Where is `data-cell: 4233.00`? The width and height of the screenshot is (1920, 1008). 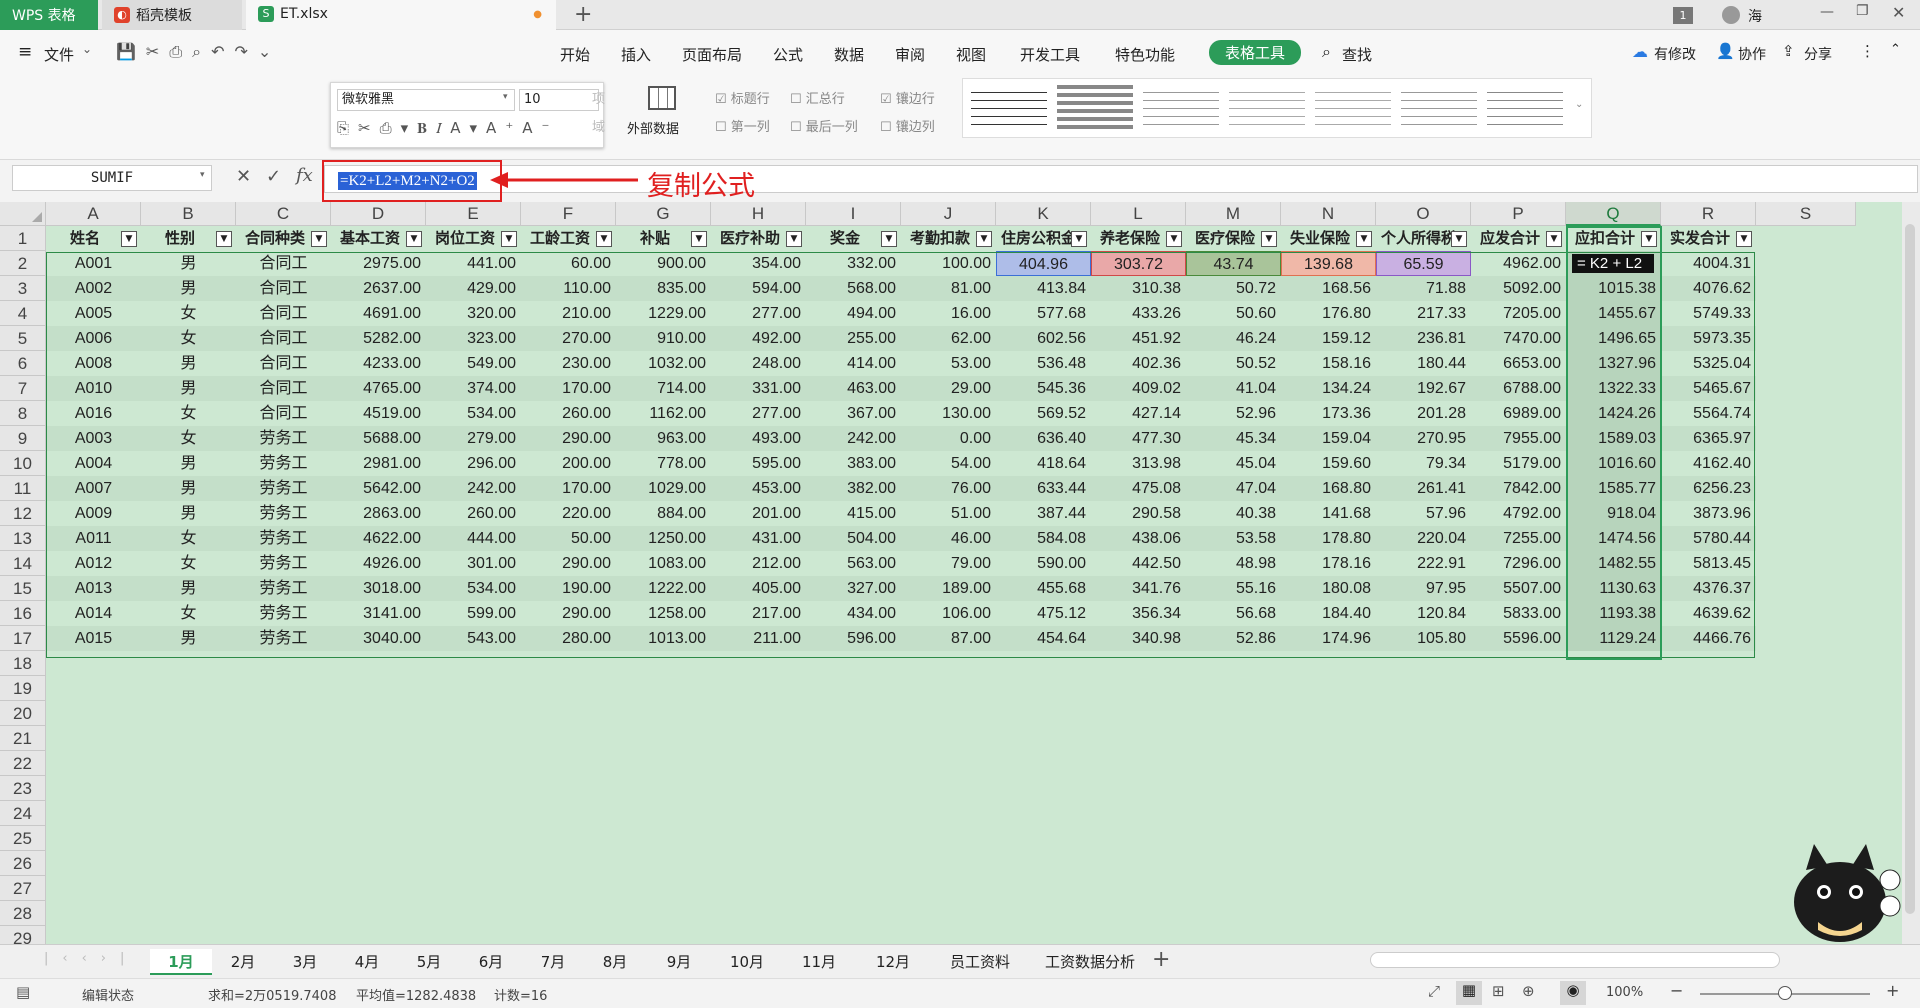 data-cell: 4233.00 is located at coordinates (378, 363).